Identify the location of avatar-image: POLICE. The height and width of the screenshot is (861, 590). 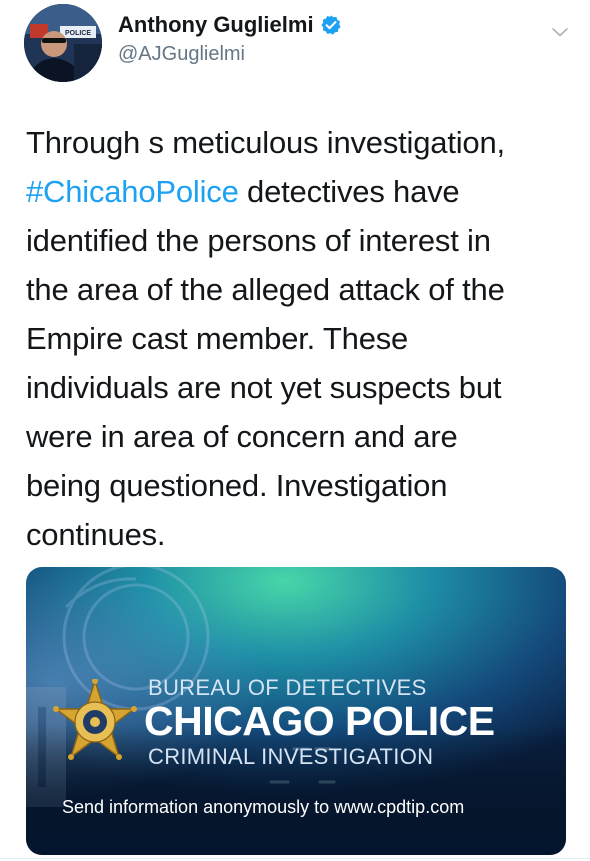
(63, 43).